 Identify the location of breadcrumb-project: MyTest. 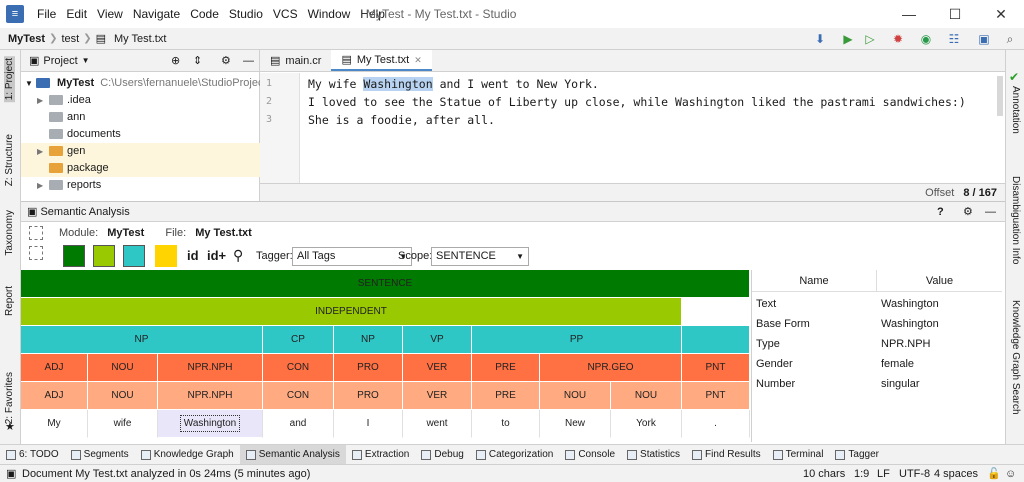
(24, 39).